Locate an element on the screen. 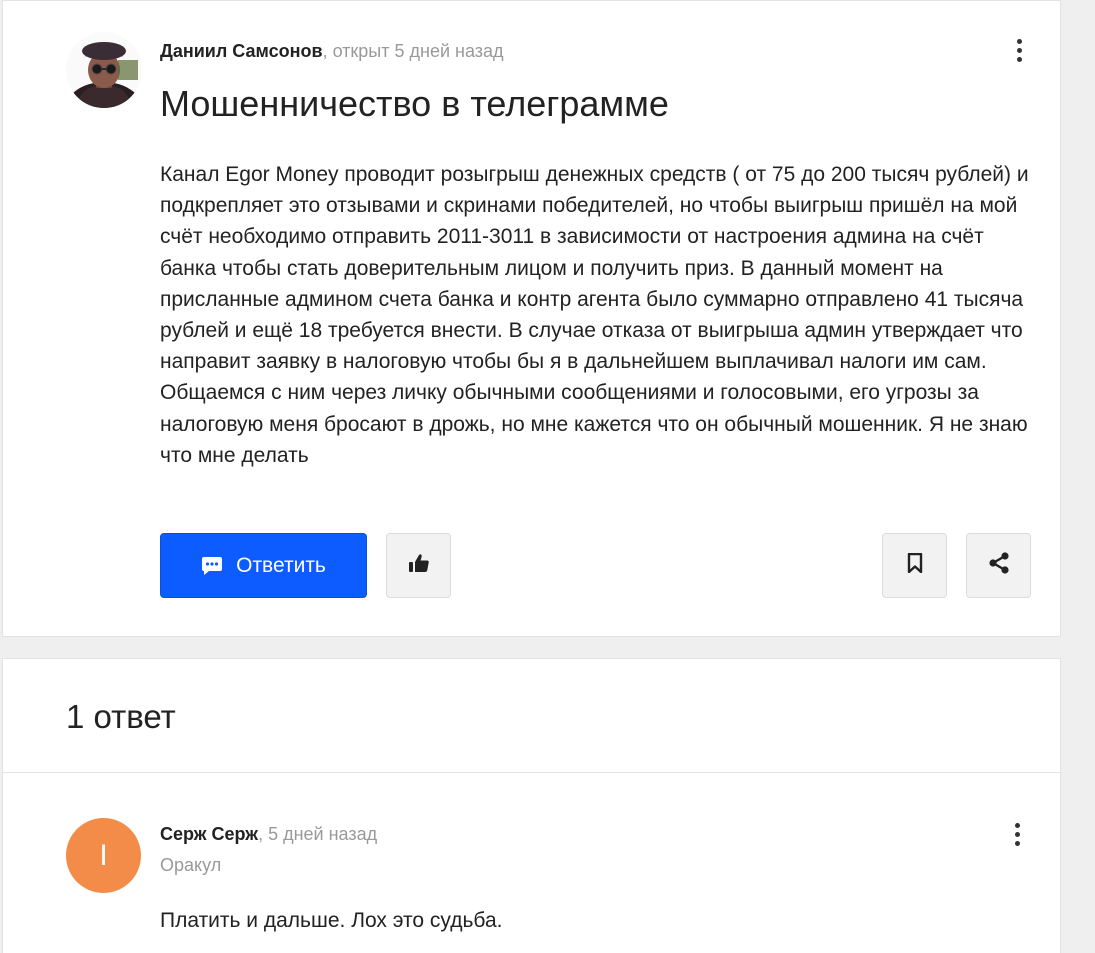  question-meta: Даниил Самсонов, открыт 5 дней назад is located at coordinates (332, 51).